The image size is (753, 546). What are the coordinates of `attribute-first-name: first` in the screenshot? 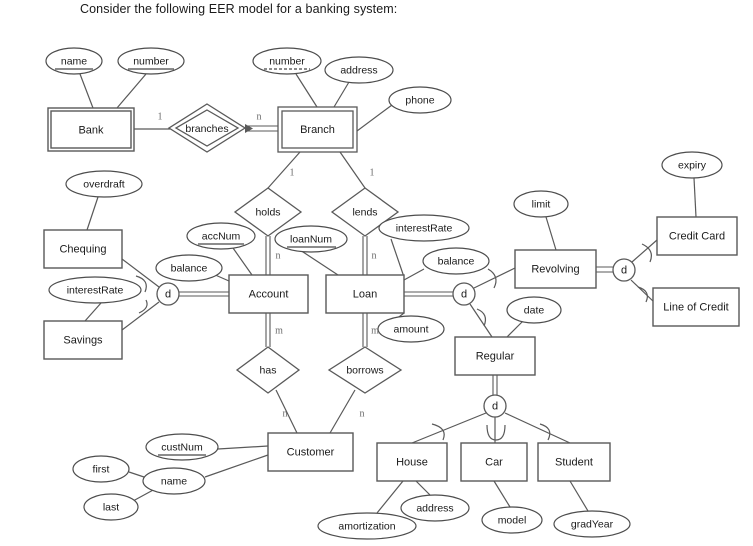 It's located at (101, 469).